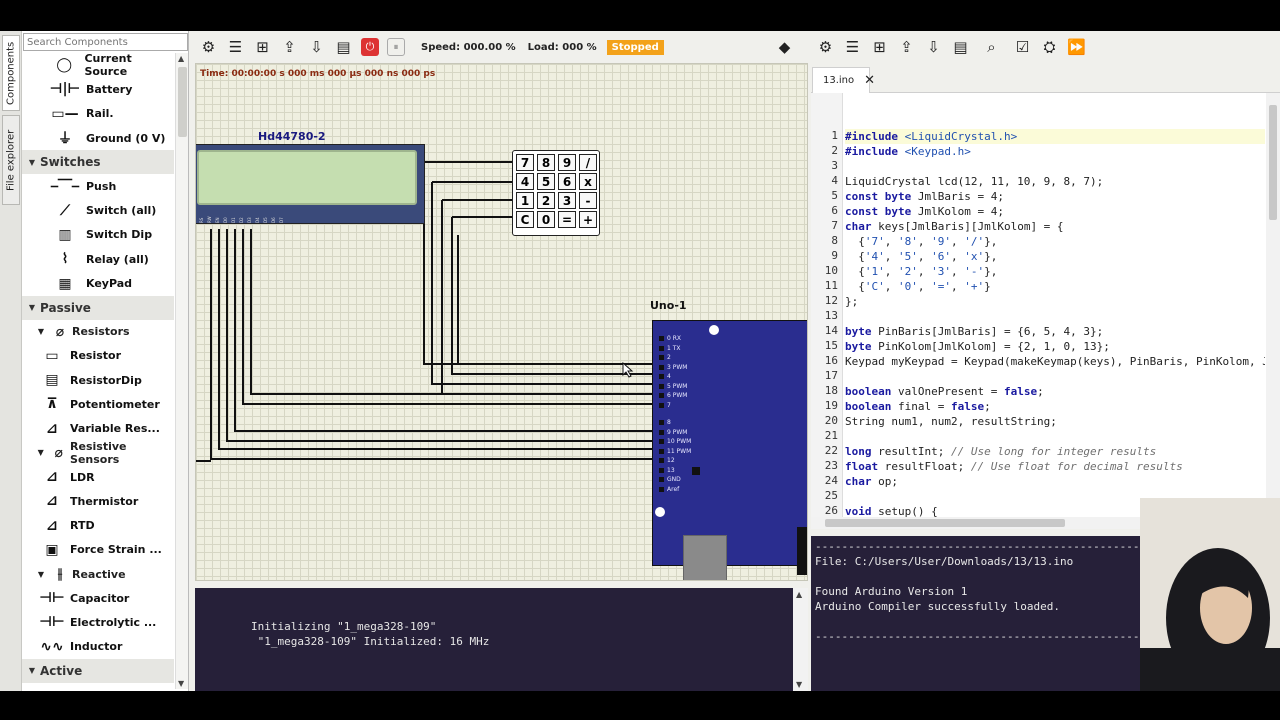  Describe the element at coordinates (879, 47) in the screenshot. I see `new-file-icon: ⊞` at that location.